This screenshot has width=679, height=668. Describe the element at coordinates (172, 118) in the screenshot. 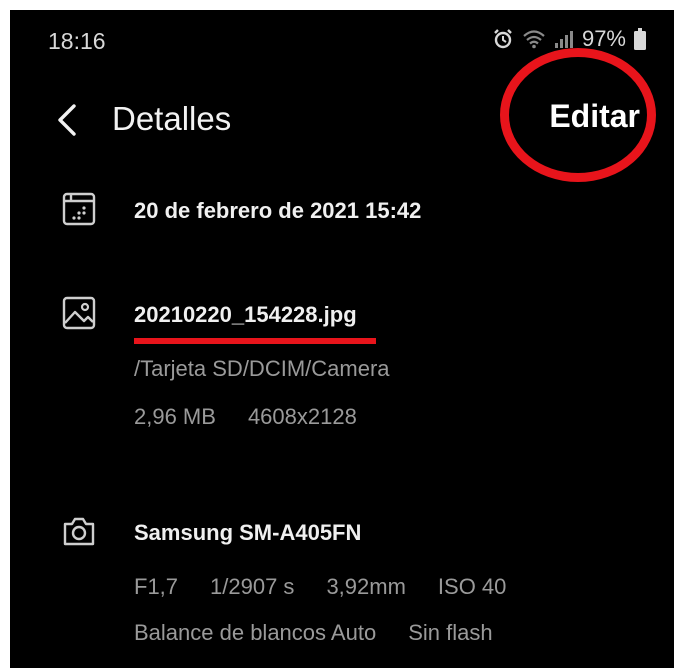

I see `page-title: Detalles` at that location.